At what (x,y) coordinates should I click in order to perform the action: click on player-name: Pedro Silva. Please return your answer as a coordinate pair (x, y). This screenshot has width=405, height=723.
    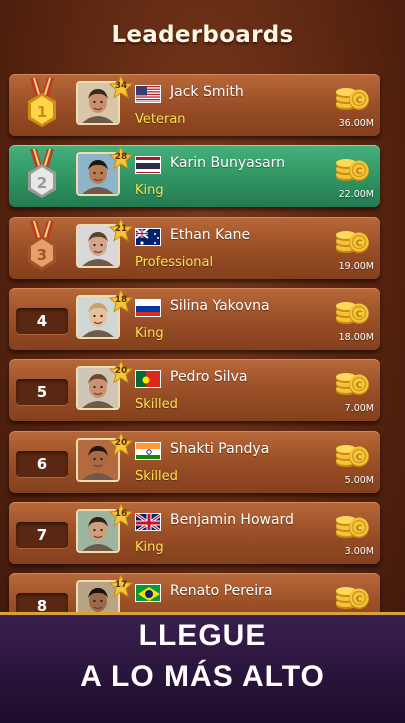
    Looking at the image, I should click on (209, 377).